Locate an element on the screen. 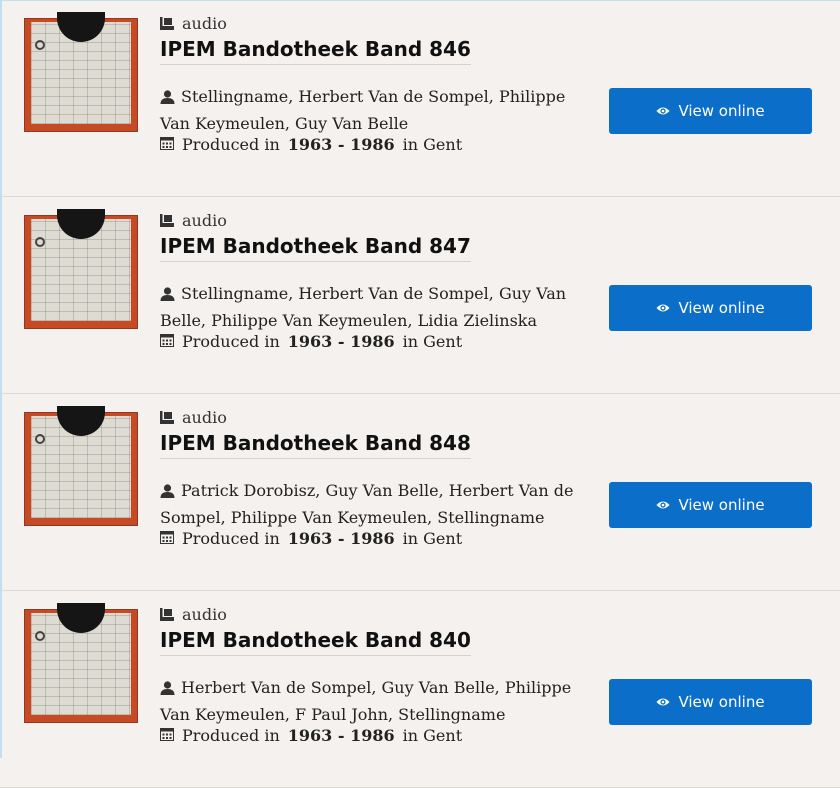 The height and width of the screenshot is (788, 840). result-title: IPEM Bandotheek Band 846 is located at coordinates (315, 51).